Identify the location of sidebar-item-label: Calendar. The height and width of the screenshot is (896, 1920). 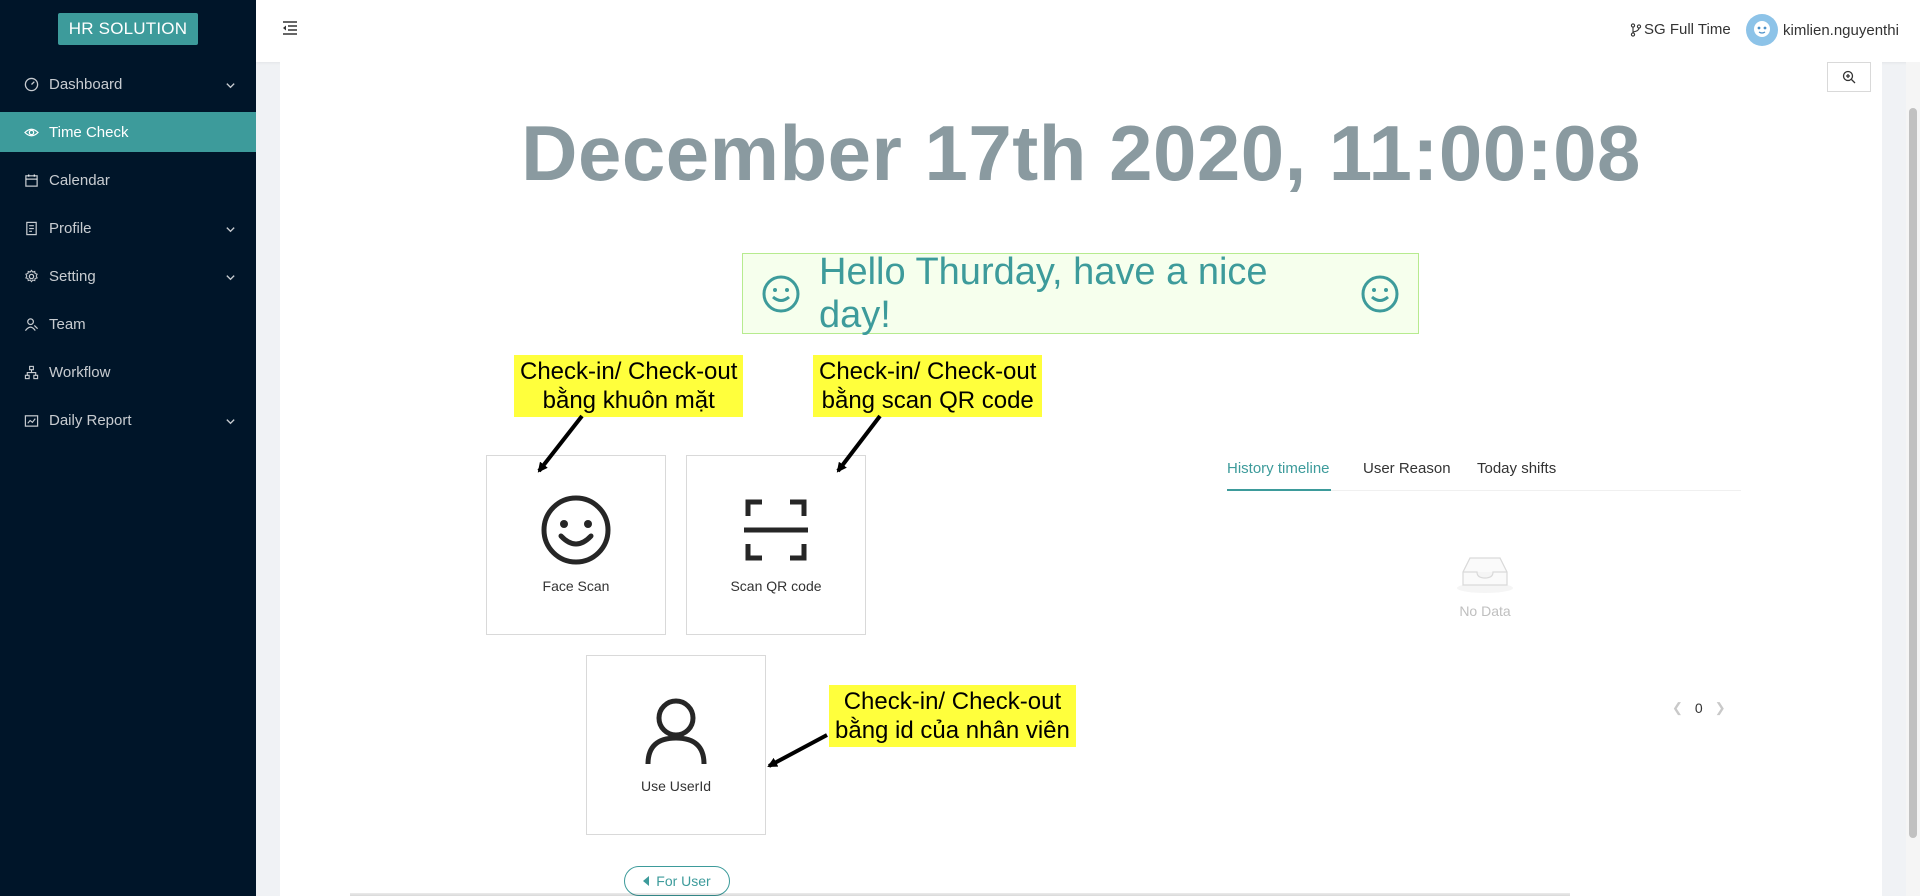
(79, 180).